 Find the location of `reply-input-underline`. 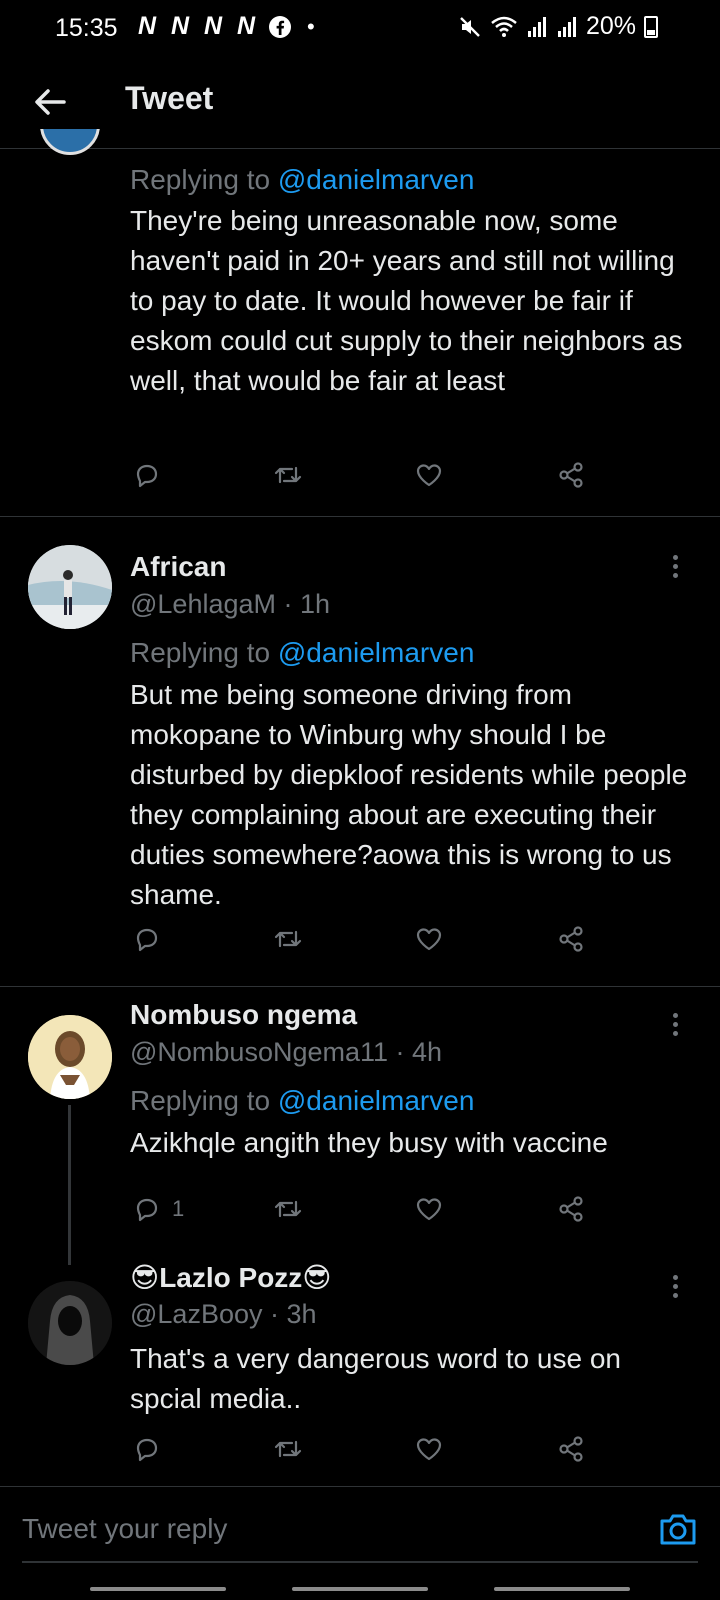

reply-input-underline is located at coordinates (360, 1562).